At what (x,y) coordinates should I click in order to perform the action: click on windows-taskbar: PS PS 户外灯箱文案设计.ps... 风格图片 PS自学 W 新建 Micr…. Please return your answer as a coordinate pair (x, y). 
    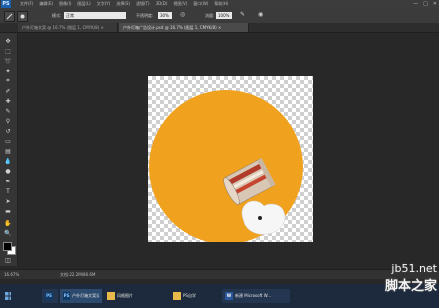
    Looking at the image, I should click on (219, 296).